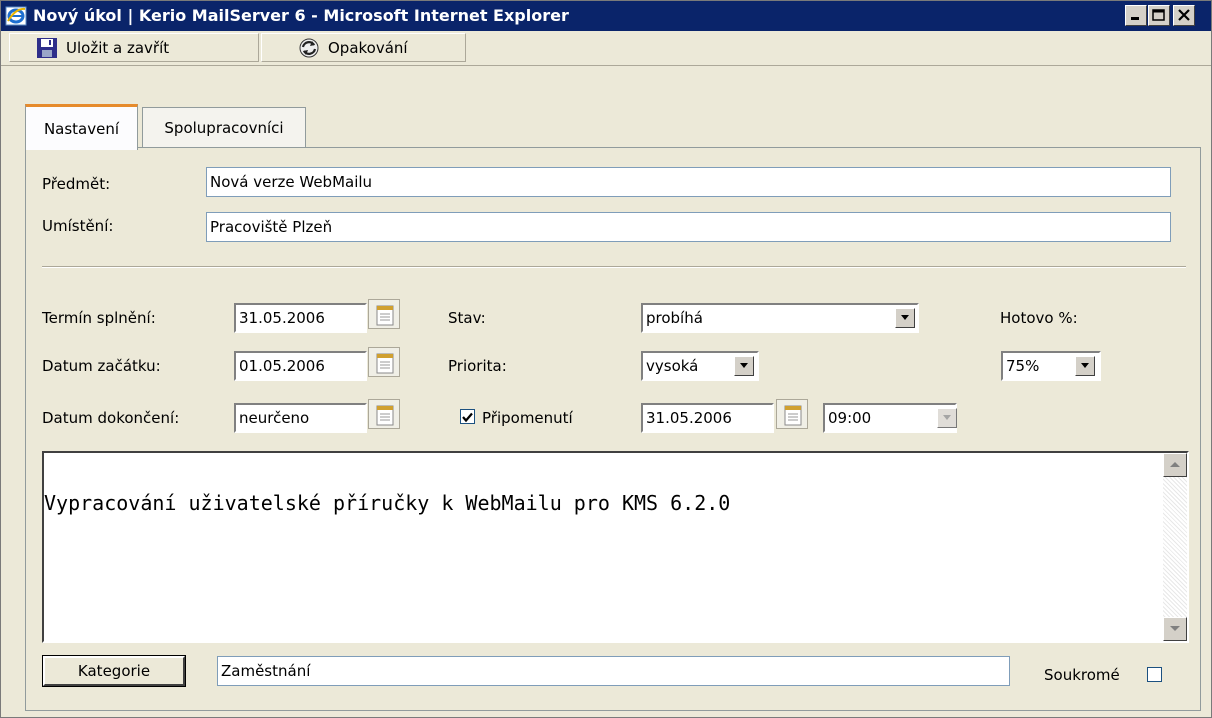  Describe the element at coordinates (300, 366) in the screenshot. I see `start-date-input: 01.05.2006` at that location.